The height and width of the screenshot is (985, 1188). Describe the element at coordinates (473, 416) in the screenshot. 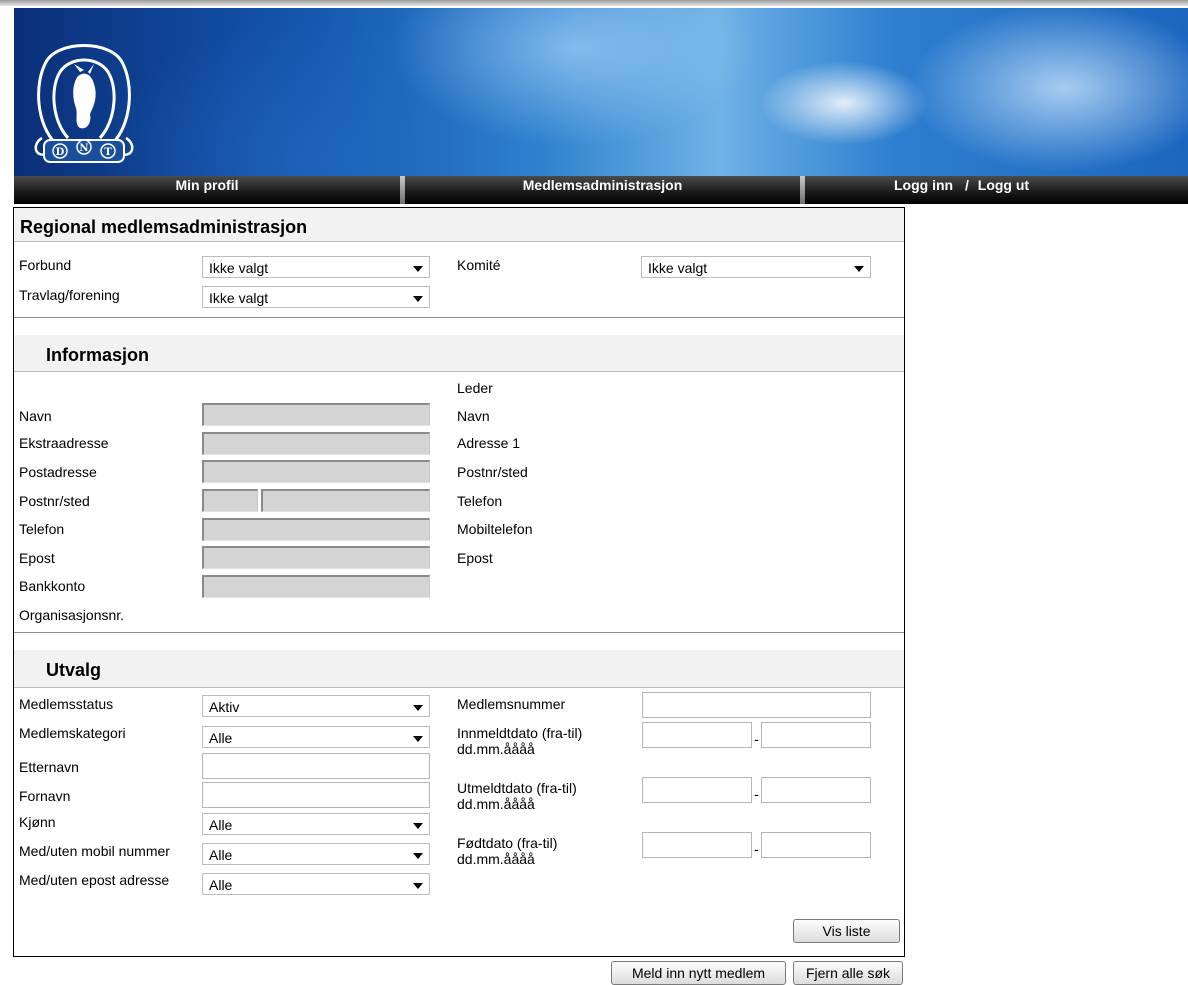

I see `leder-label-navn: Navn` at that location.